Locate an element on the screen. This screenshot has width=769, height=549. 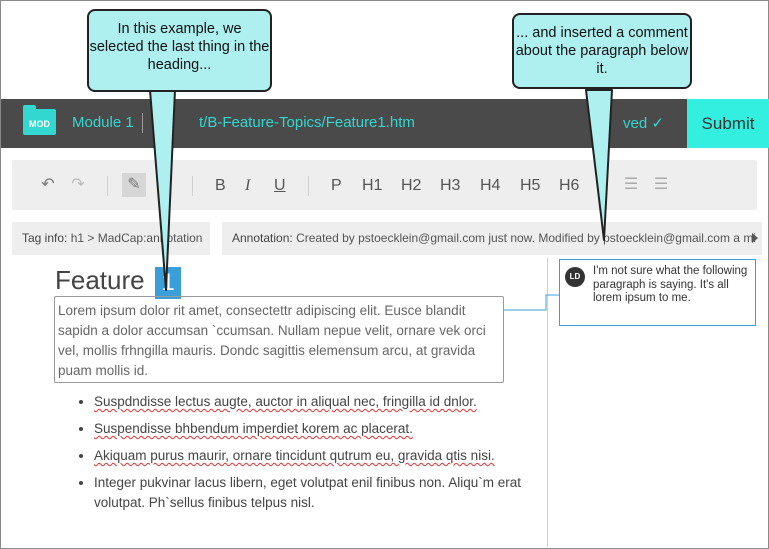
underline-button: U is located at coordinates (280, 186).